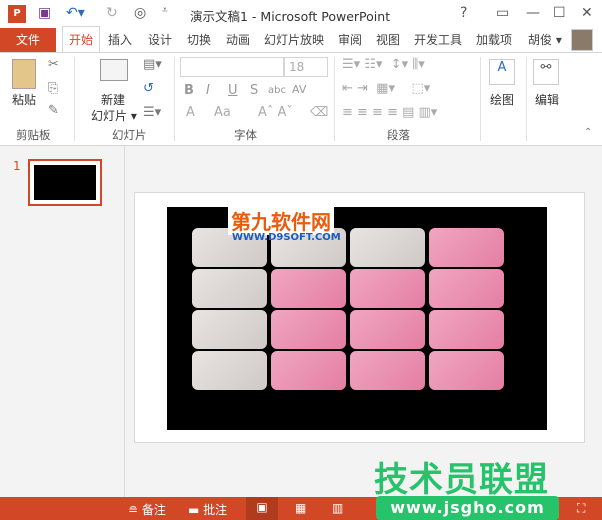 Image resolution: width=602 pixels, height=520 pixels. I want to click on window-title: 演示文稿1 - Microsoft PowerPoint, so click(290, 16).